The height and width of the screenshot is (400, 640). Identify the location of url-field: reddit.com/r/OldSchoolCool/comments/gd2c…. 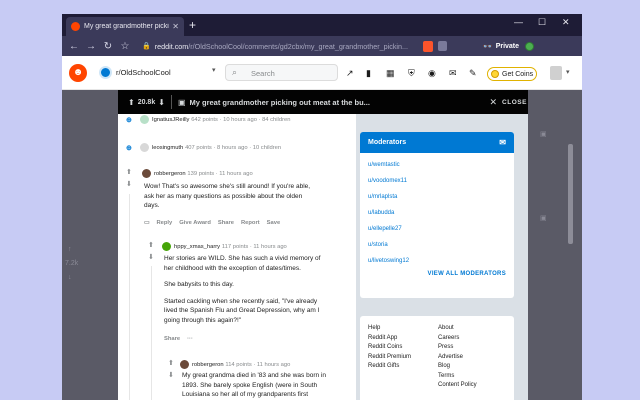
(286, 46).